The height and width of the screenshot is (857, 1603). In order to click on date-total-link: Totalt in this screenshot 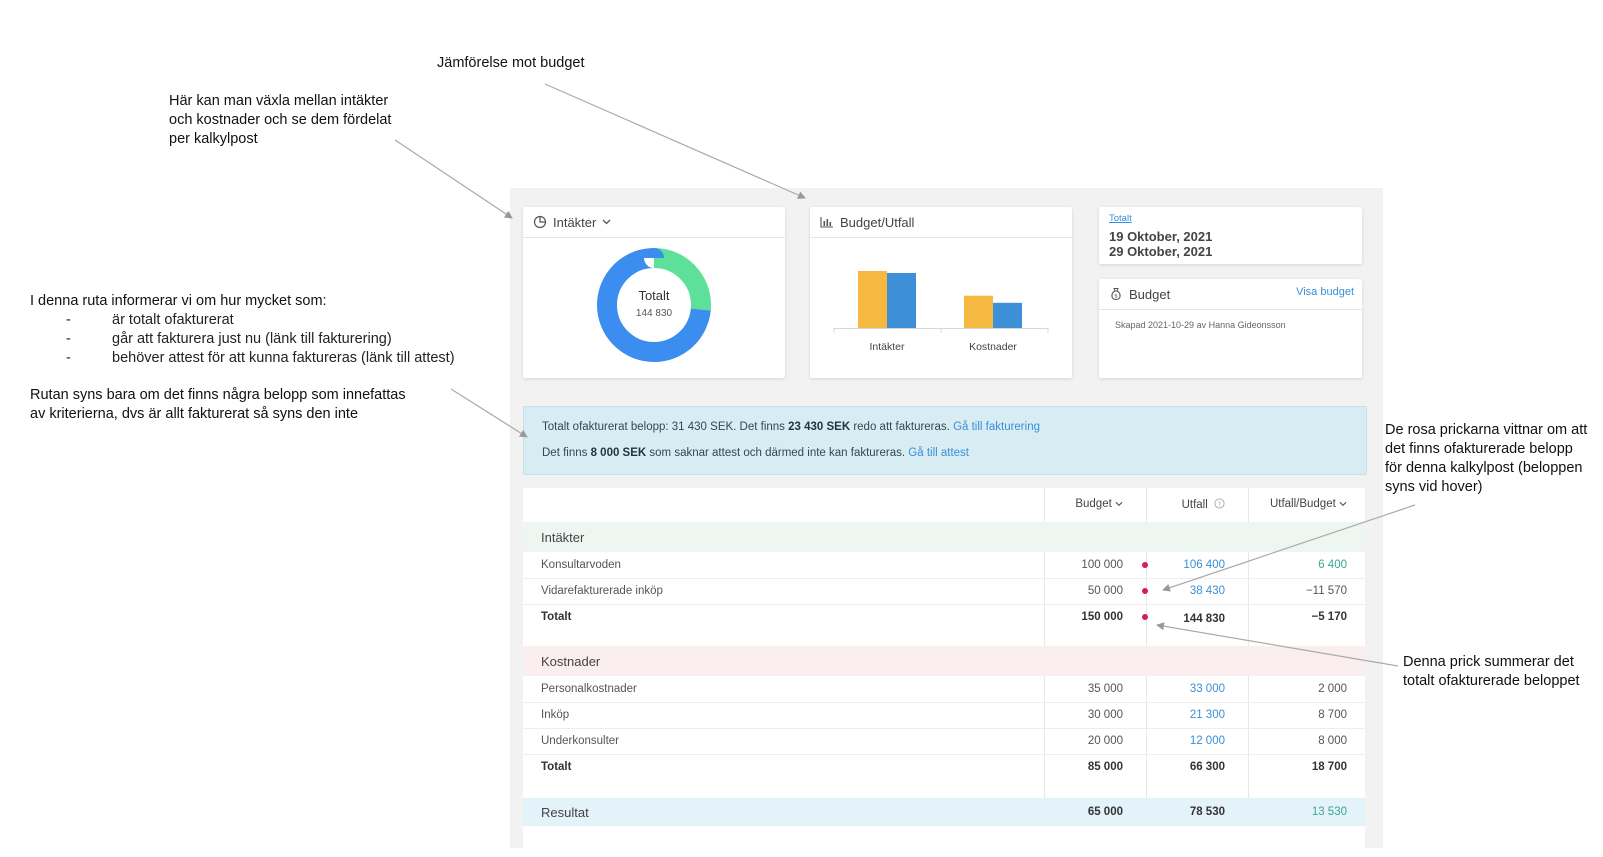, I will do `click(1120, 218)`.